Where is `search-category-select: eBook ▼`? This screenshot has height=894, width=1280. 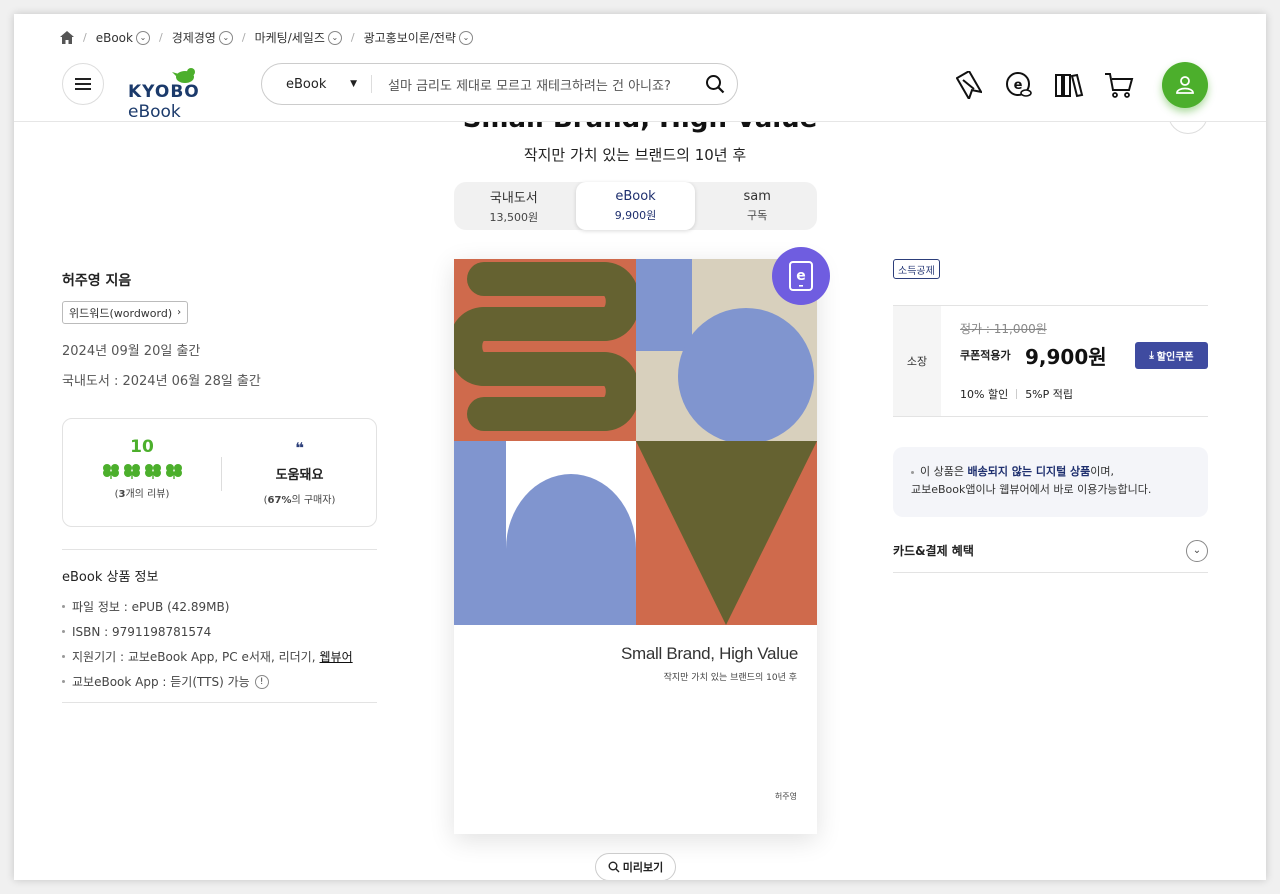
search-category-select: eBook ▼ is located at coordinates (317, 84).